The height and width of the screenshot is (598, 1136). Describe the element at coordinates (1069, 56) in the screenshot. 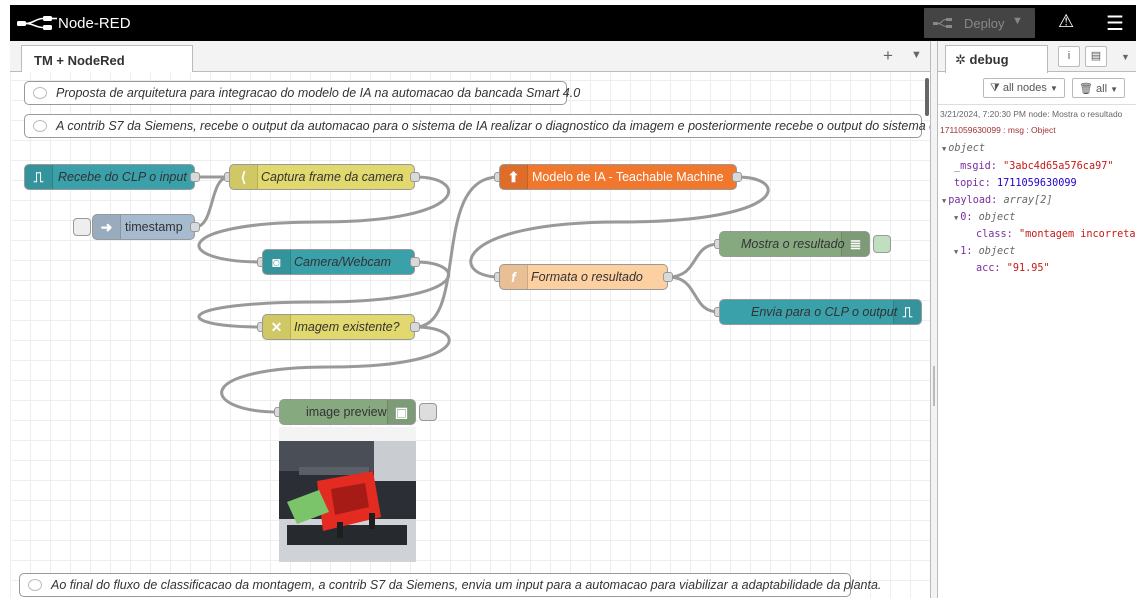

I see `info-icon: i` at that location.